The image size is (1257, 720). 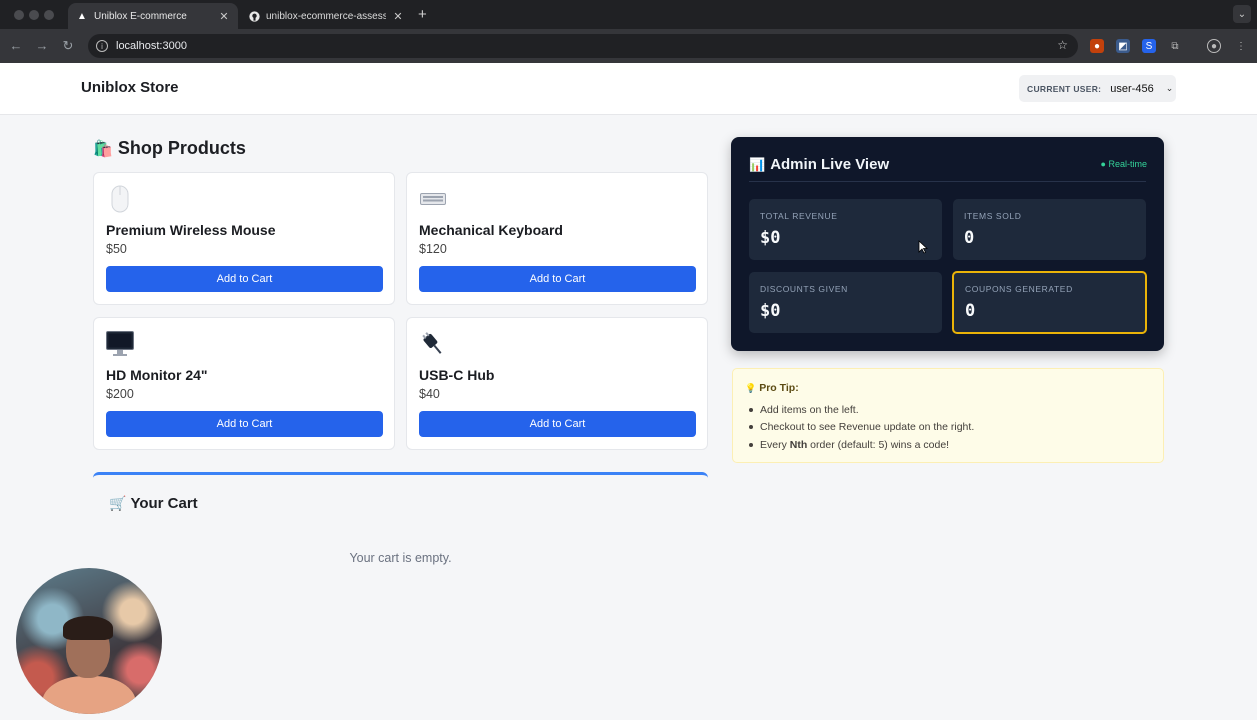 I want to click on cart-panel: 🛒 Your Cart Your cart is empty., so click(x=400, y=532).